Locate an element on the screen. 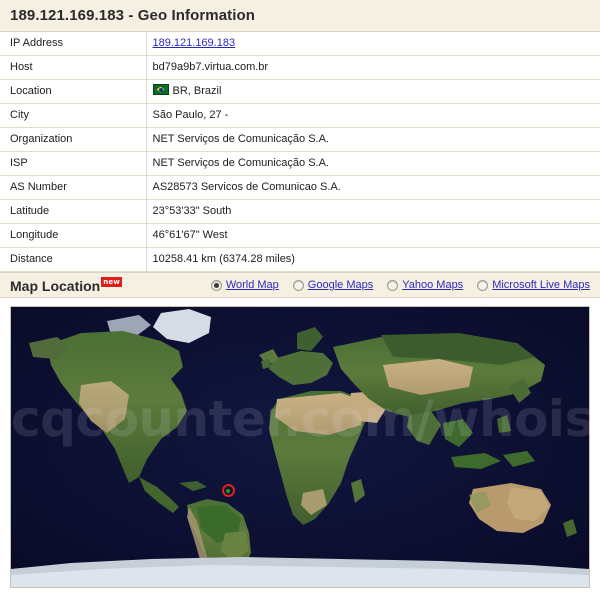 Image resolution: width=600 pixels, height=598 pixels. map-option-world-map: World Map is located at coordinates (244, 285).